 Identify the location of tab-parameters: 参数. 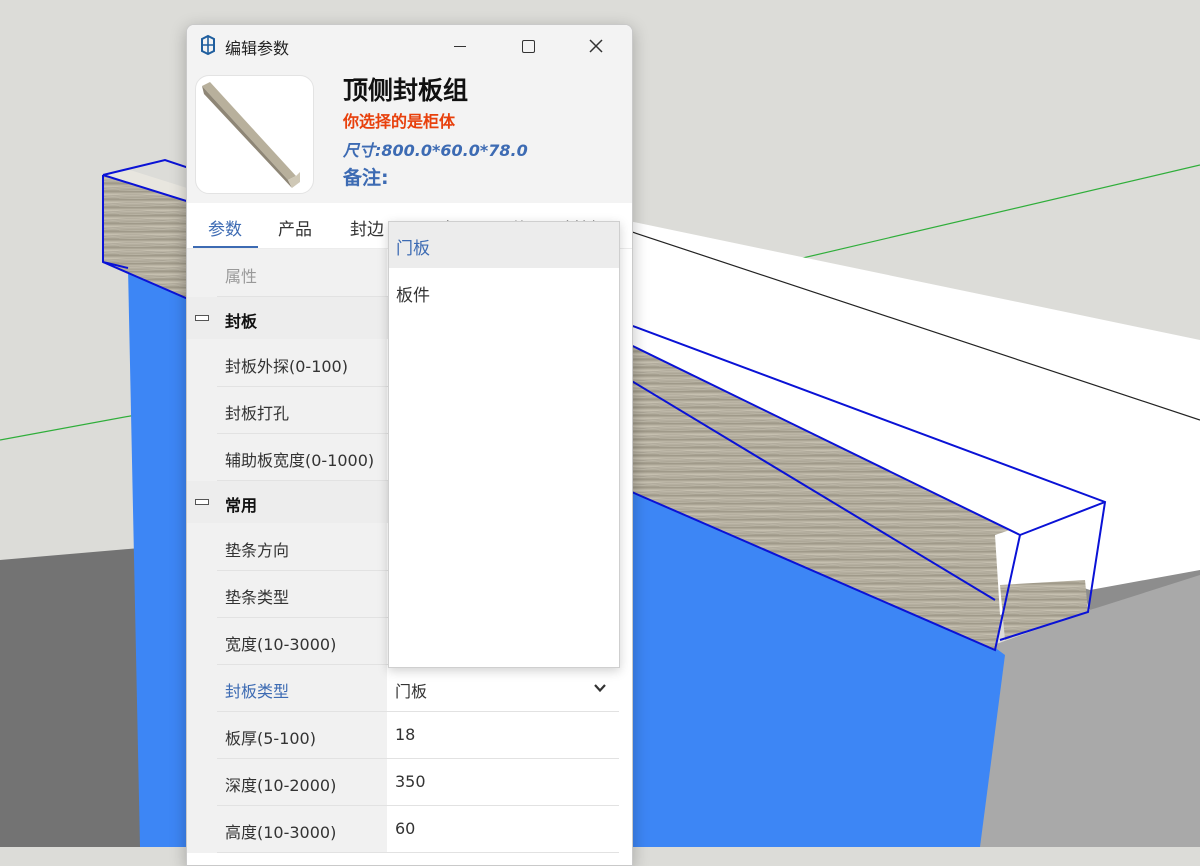
(225, 227).